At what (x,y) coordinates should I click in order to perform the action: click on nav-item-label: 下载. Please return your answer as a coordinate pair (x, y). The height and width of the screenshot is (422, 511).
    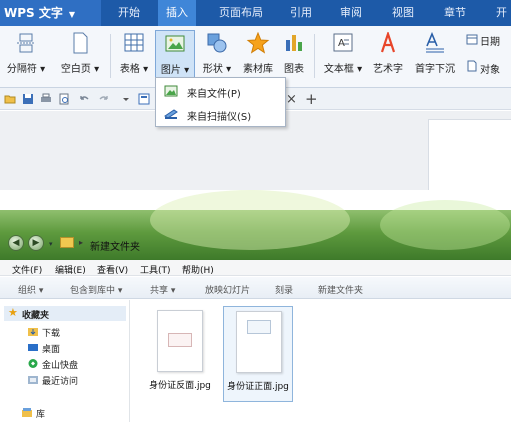
    Looking at the image, I should click on (51, 334).